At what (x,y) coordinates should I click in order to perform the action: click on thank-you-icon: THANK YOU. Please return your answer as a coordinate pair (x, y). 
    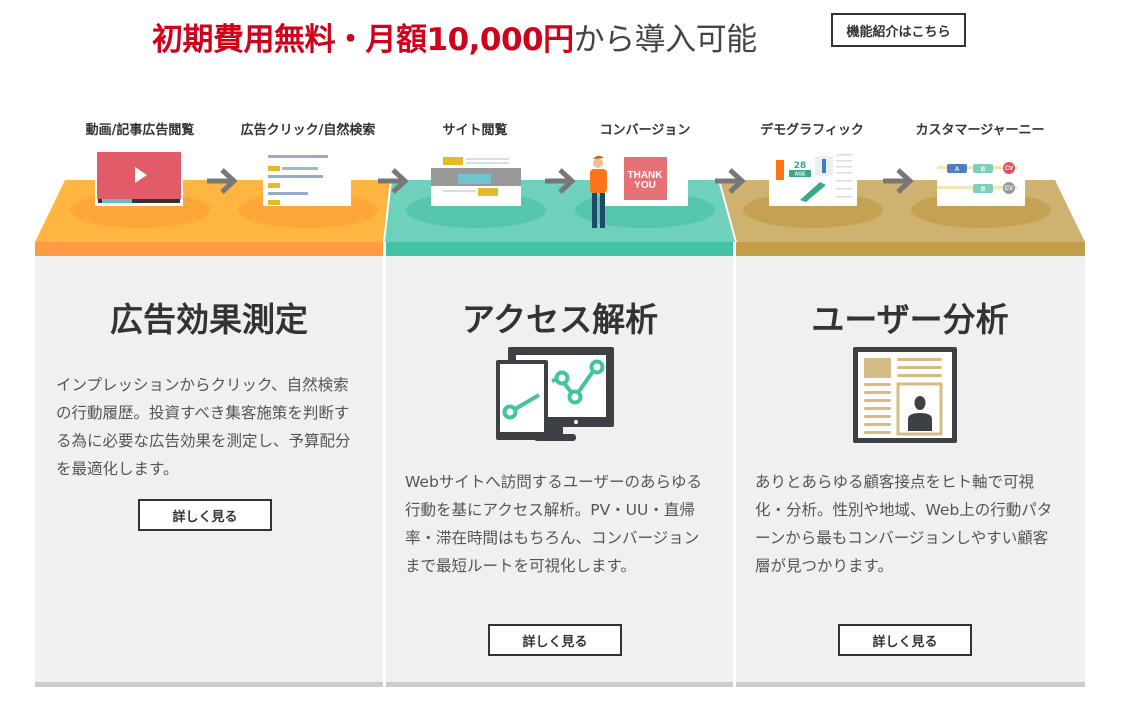
    Looking at the image, I should click on (644, 178).